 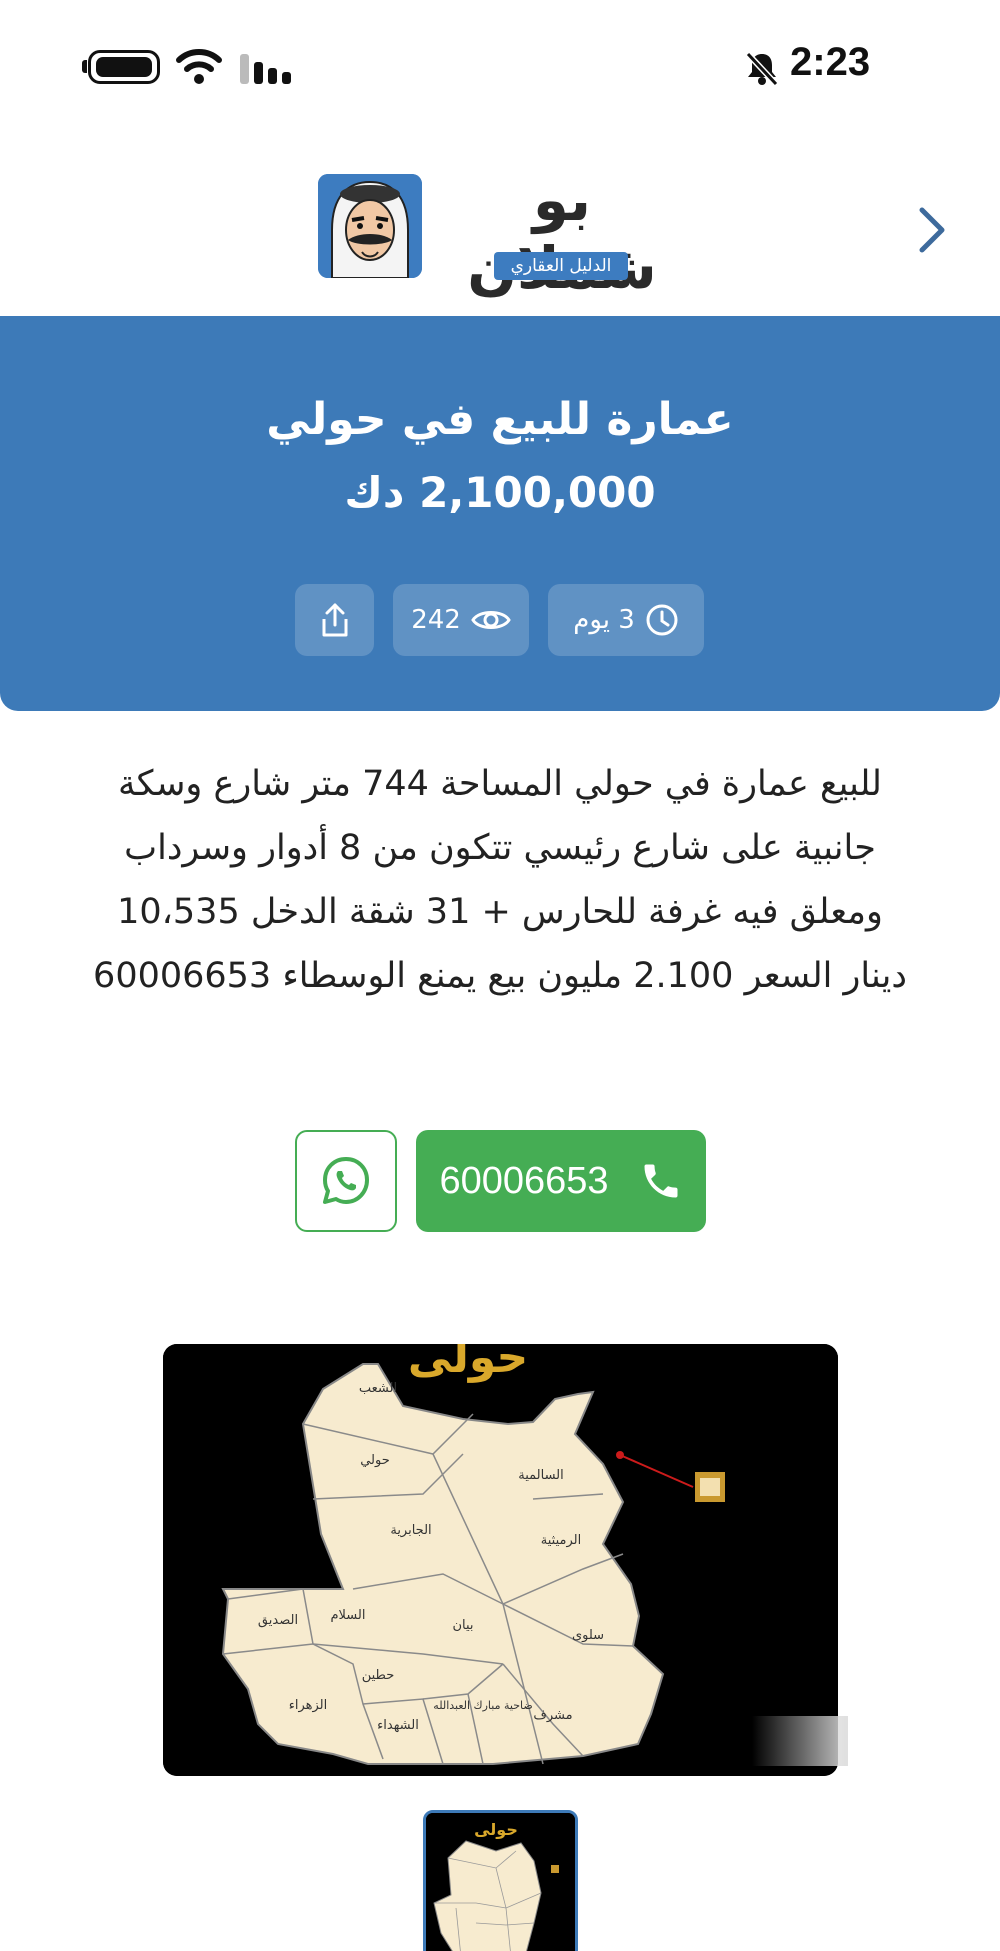 What do you see at coordinates (398, 1725) in the screenshot?
I see `map-label-11: الشهداء` at bounding box center [398, 1725].